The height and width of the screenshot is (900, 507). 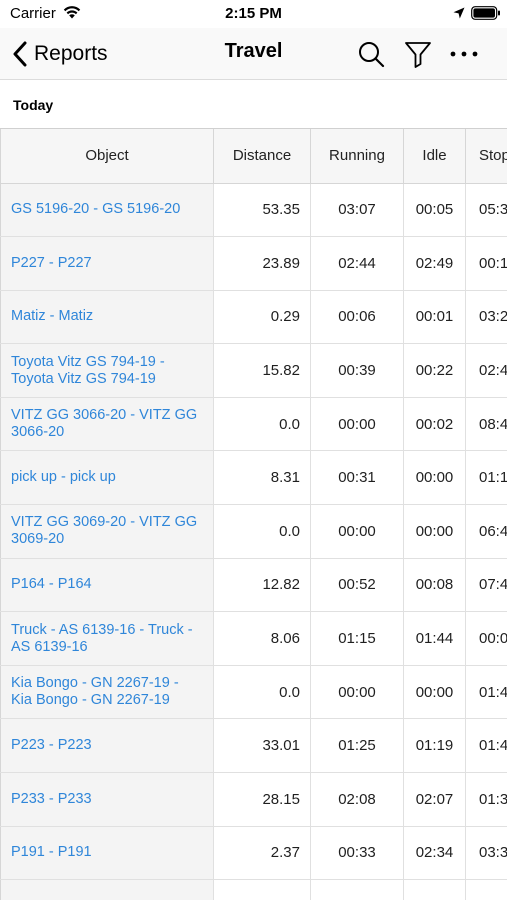 I want to click on object-link: VITZ GG 3066-20 - VITZ GG 3066-20, so click(x=107, y=424).